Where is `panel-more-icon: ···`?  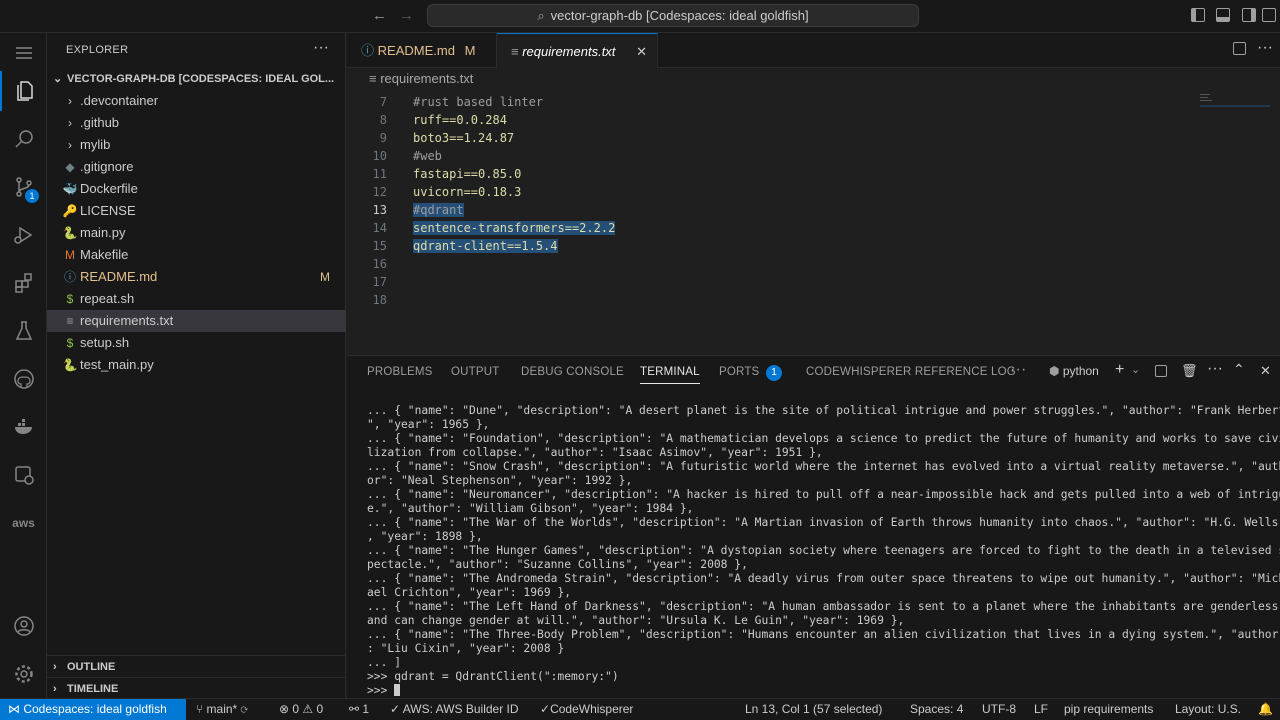 panel-more-icon: ··· is located at coordinates (1018, 370).